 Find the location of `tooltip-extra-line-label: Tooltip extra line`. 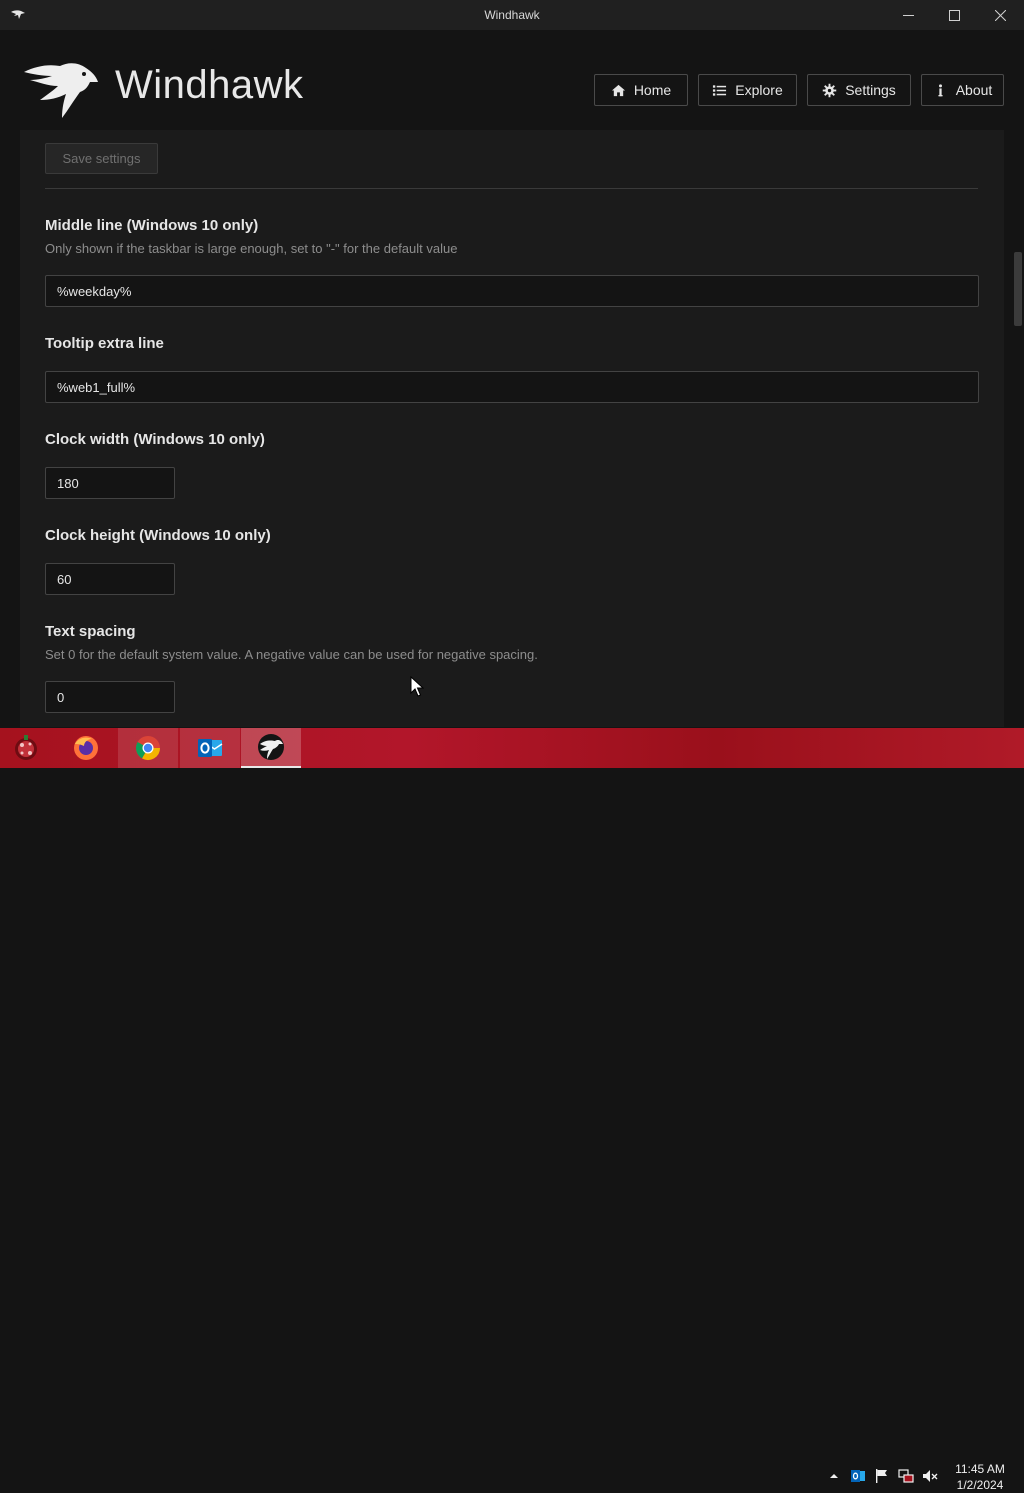

tooltip-extra-line-label: Tooltip extra line is located at coordinates (104, 343).